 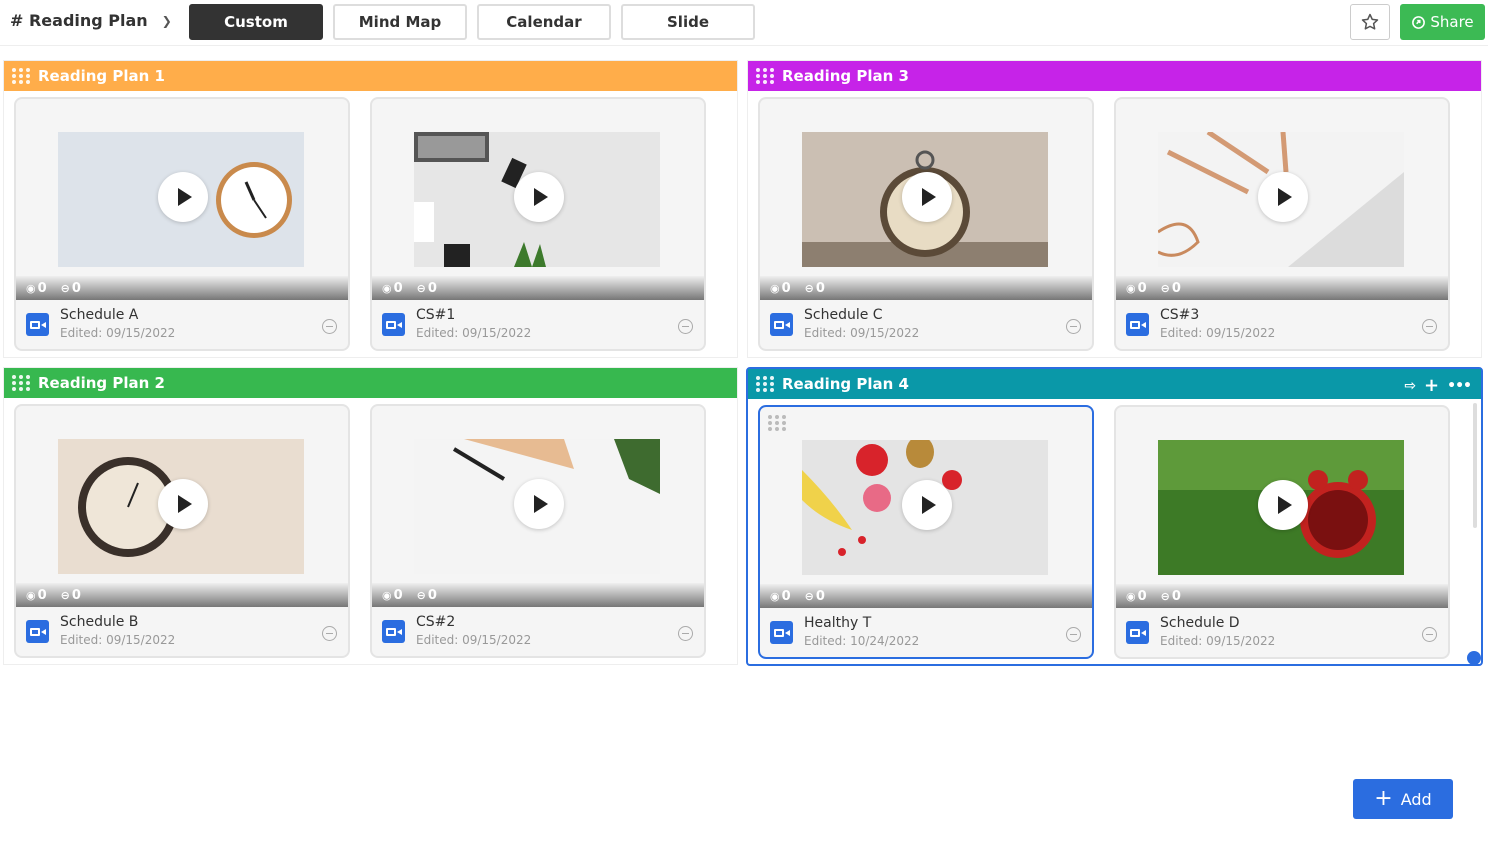 I want to click on tab-mind-map: Mind Map, so click(x=400, y=22).